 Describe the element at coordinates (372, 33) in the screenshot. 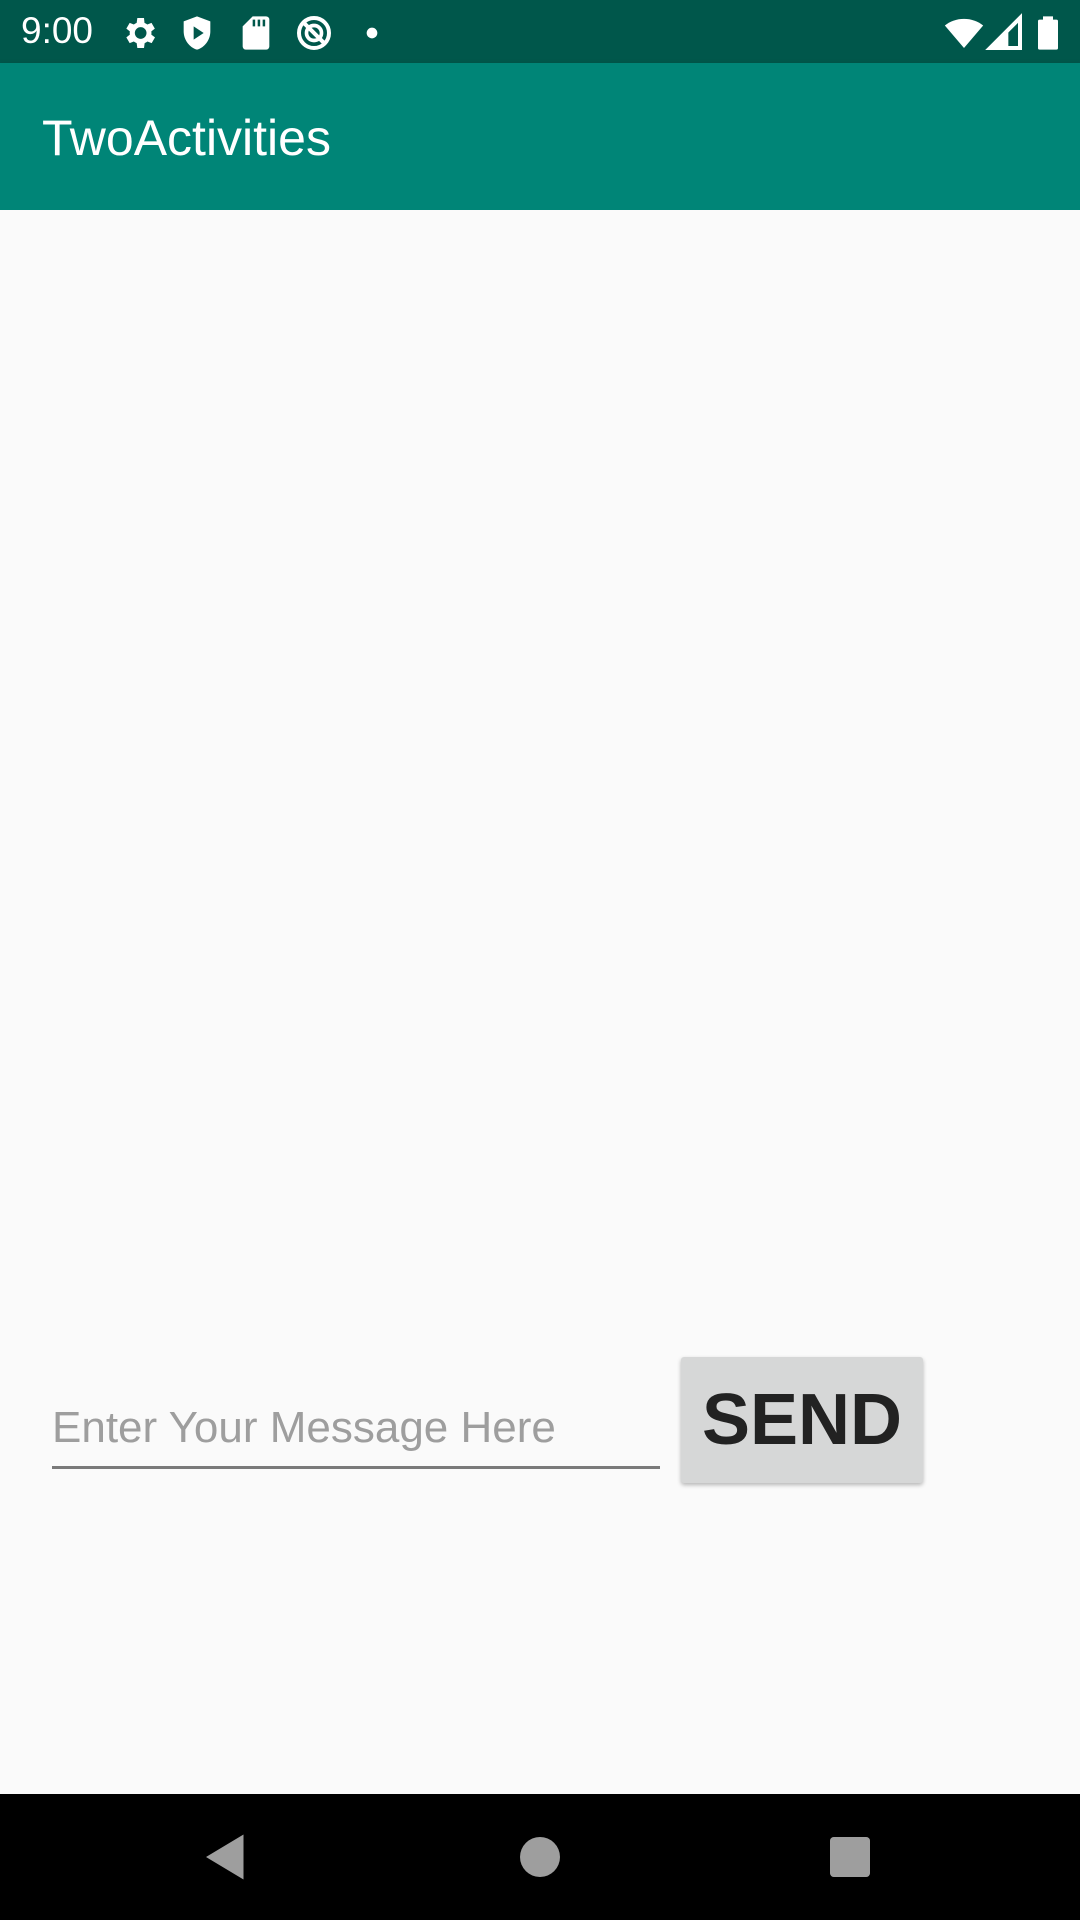

I see `dot-icon` at that location.